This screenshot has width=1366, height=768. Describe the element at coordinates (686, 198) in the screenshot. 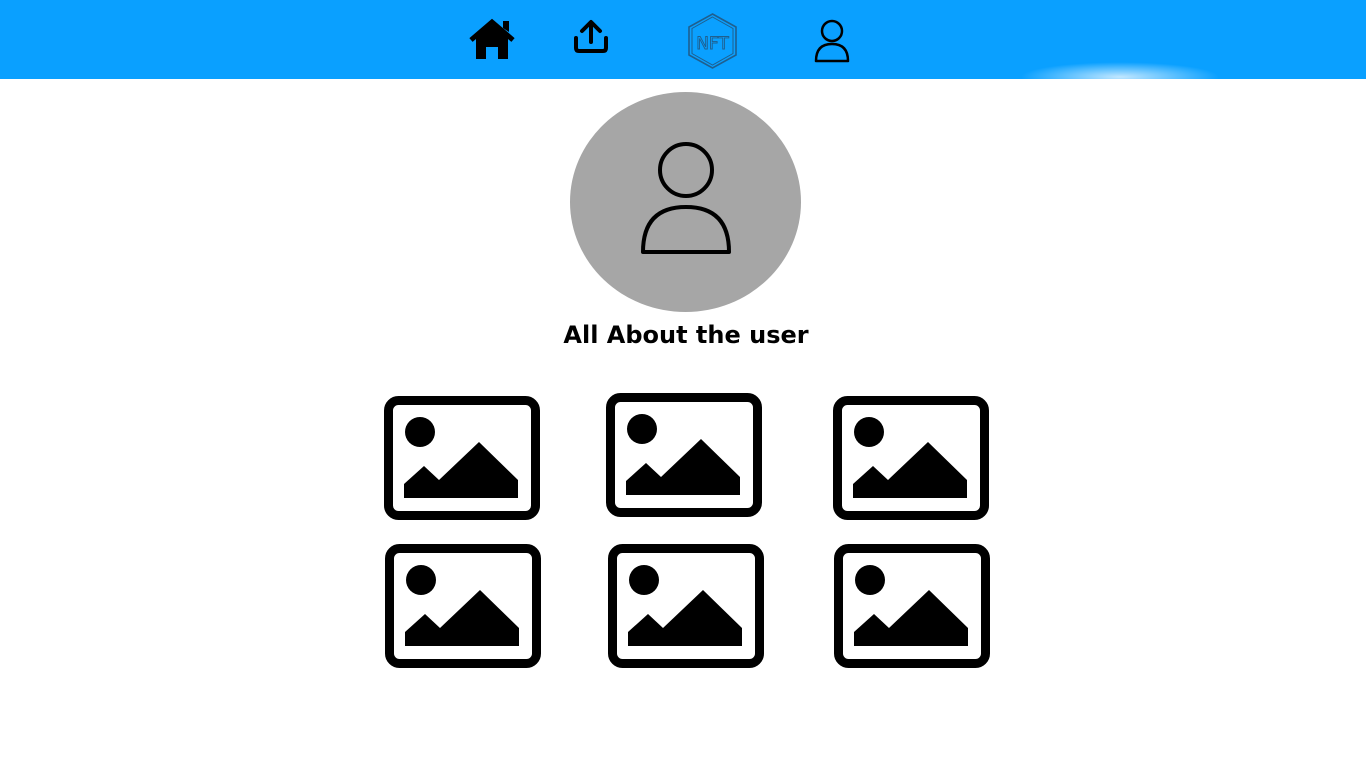

I see `avatar-user-icon` at that location.